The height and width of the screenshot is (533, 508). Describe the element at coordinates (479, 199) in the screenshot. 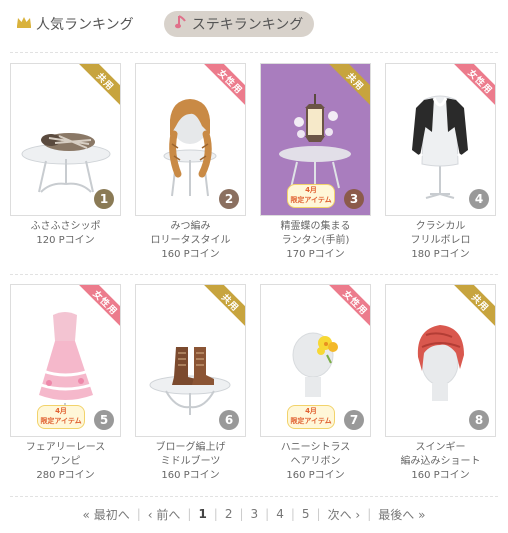

I see `rank-badge: 4` at that location.